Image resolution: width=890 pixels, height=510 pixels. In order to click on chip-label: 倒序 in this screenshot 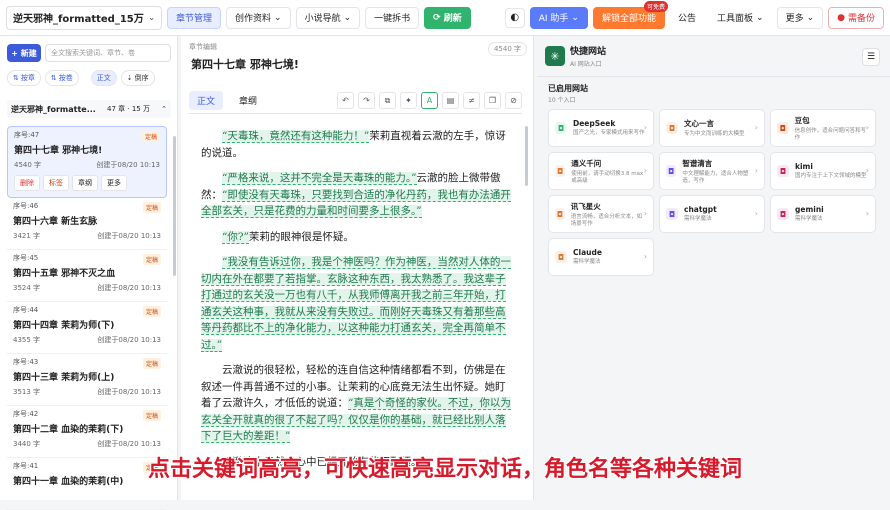, I will do `click(141, 78)`.